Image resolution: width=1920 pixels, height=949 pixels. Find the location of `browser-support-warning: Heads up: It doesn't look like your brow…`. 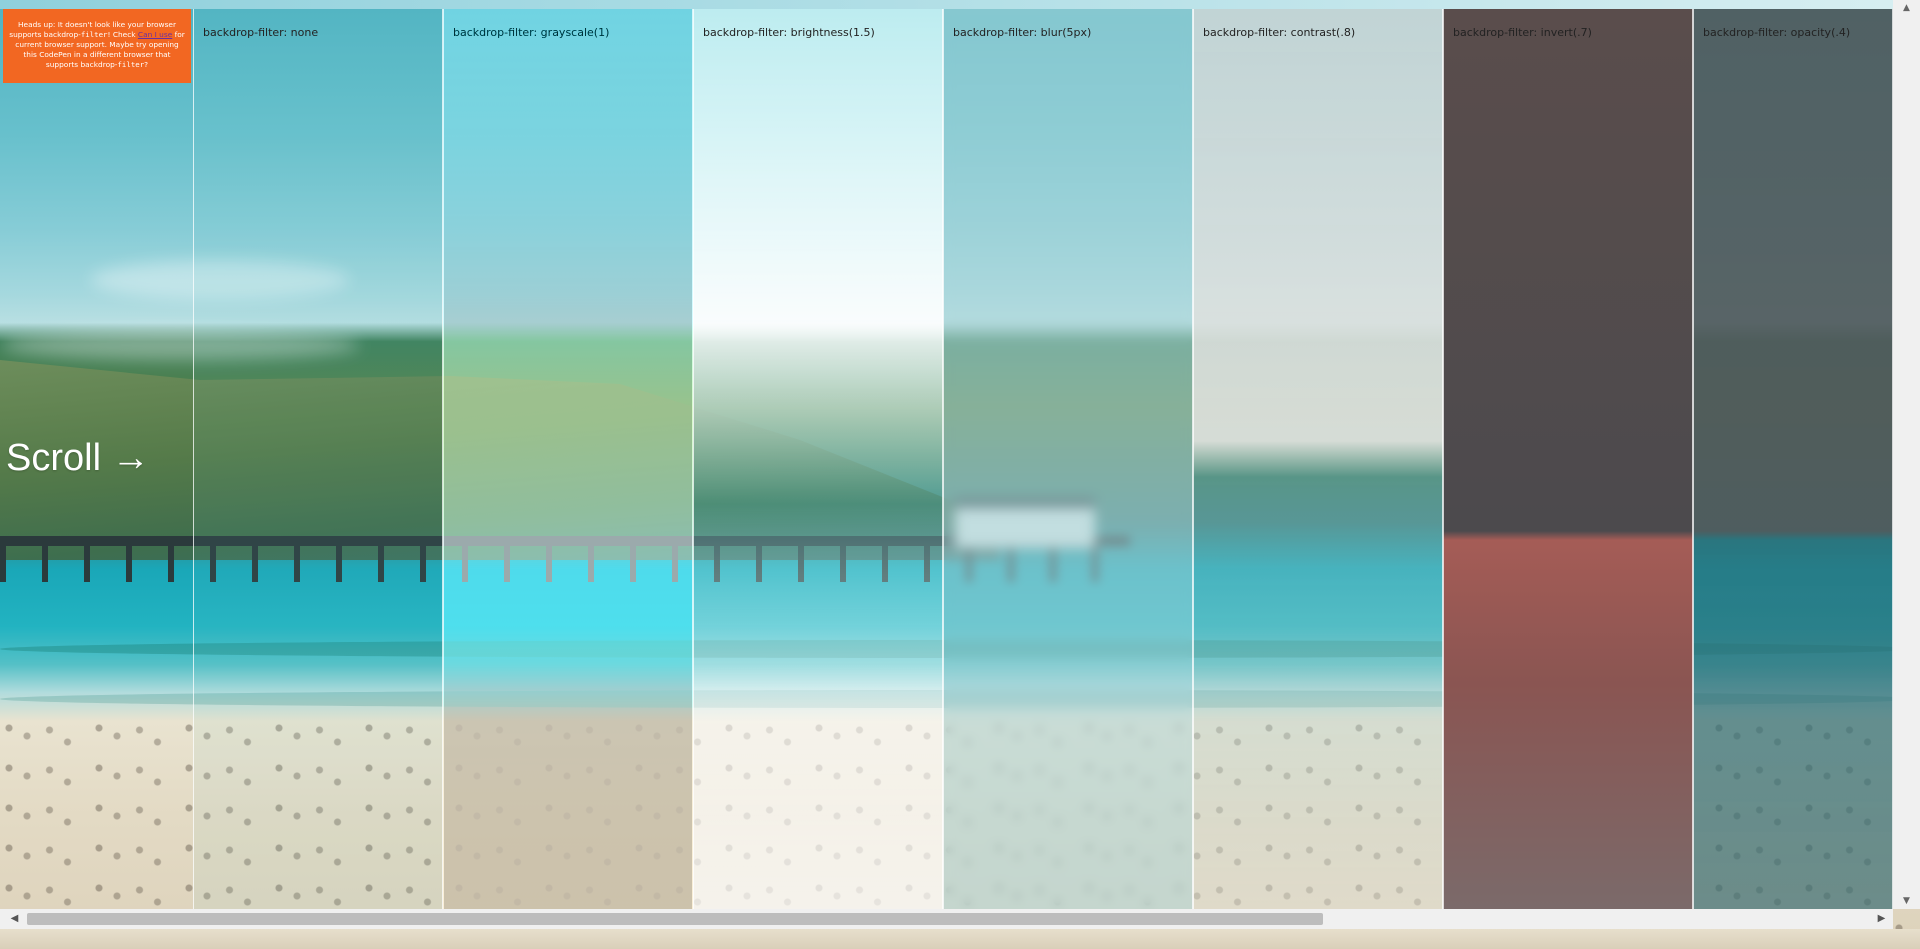

browser-support-warning: Heads up: It doesn't look like your brow… is located at coordinates (97, 46).